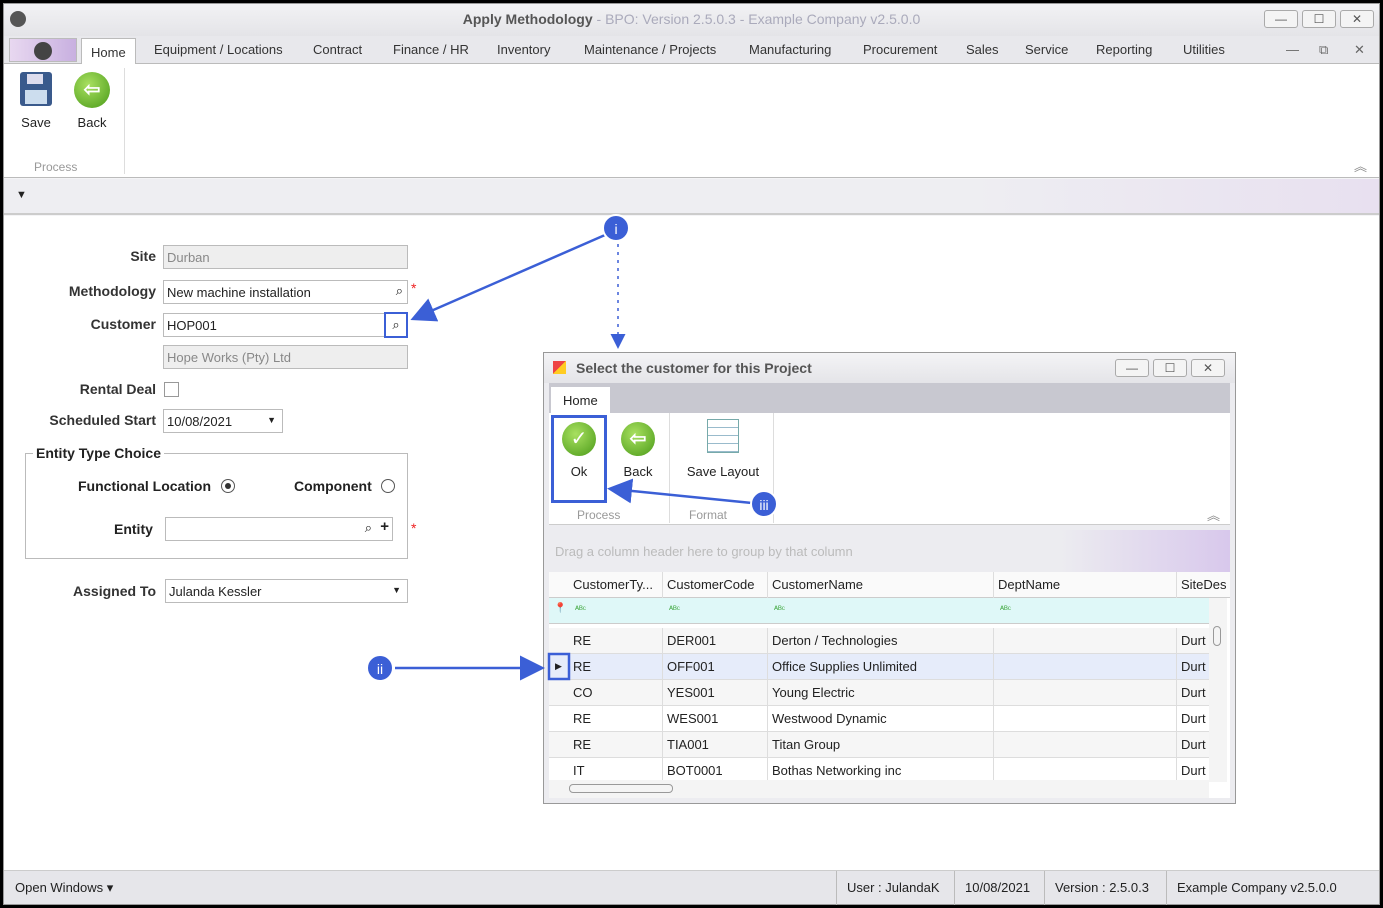  What do you see at coordinates (764, 504) in the screenshot?
I see `annotation-badge-iii: iii` at bounding box center [764, 504].